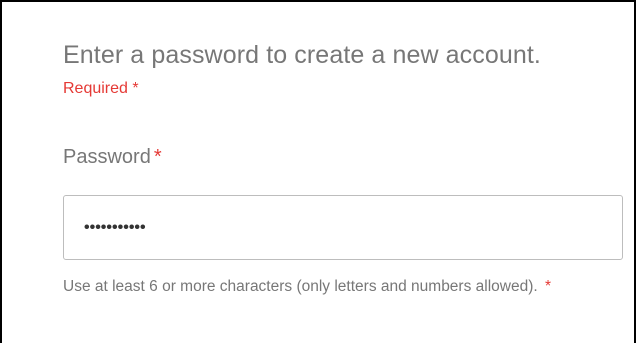 This screenshot has height=345, width=639. I want to click on password-required-star: *, so click(157, 157).